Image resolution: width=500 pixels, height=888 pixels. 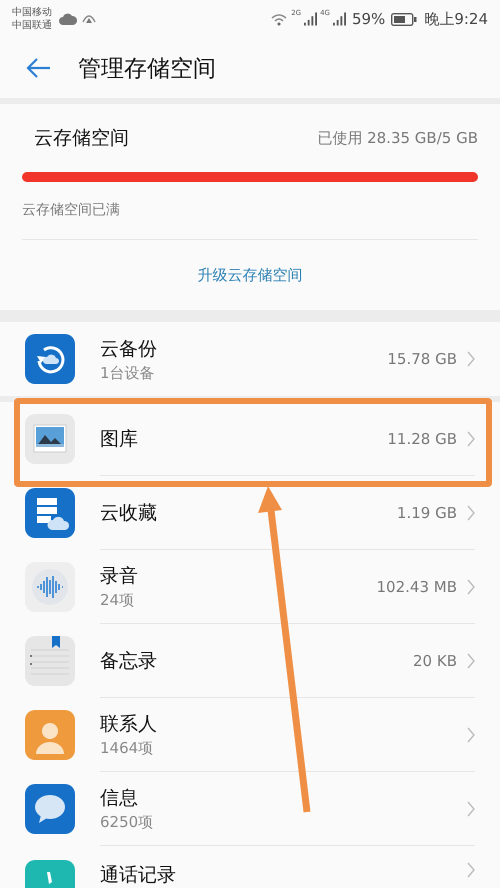 What do you see at coordinates (119, 576) in the screenshot?
I see `item-name: 录音` at bounding box center [119, 576].